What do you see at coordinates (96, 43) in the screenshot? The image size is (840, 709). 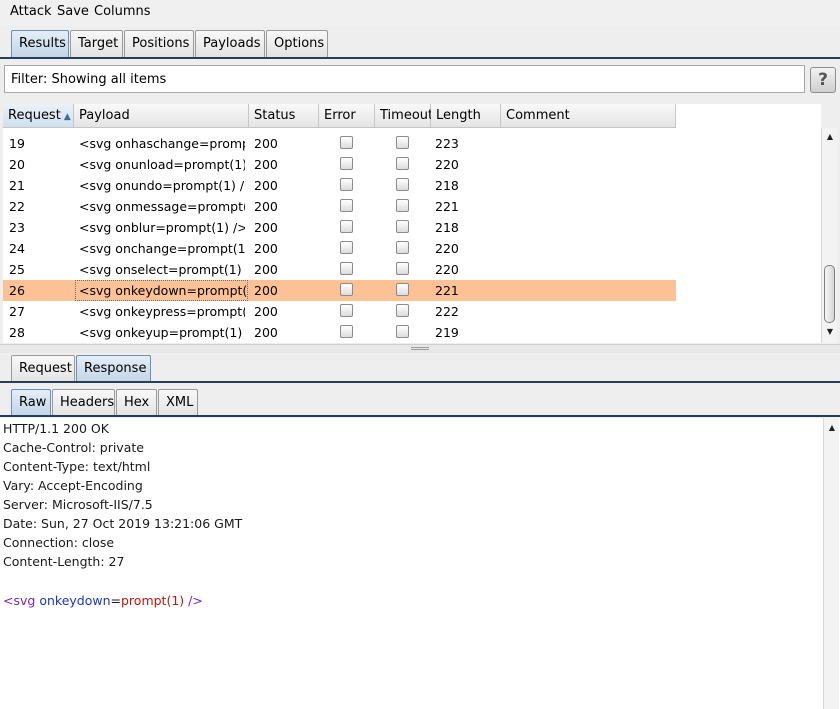 I see `tab-target: Target` at bounding box center [96, 43].